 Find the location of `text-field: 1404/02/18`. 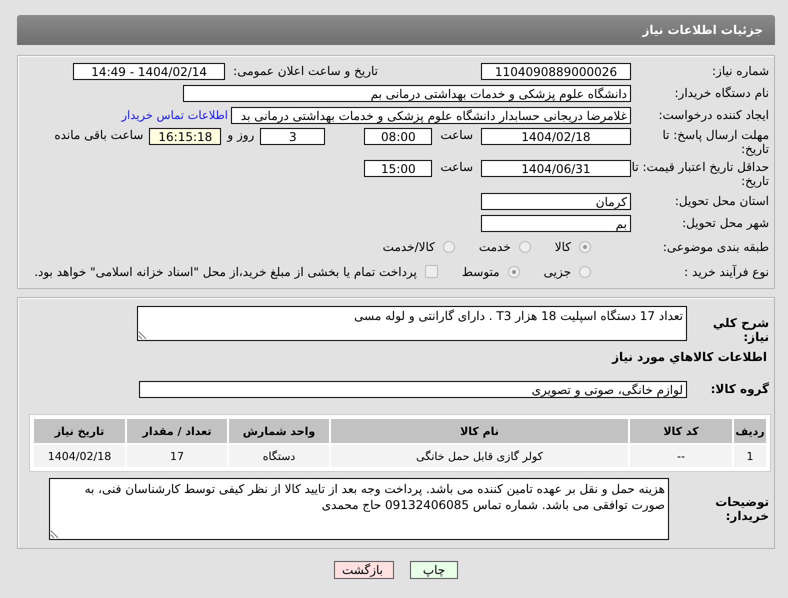

text-field: 1404/02/18 is located at coordinates (556, 136).